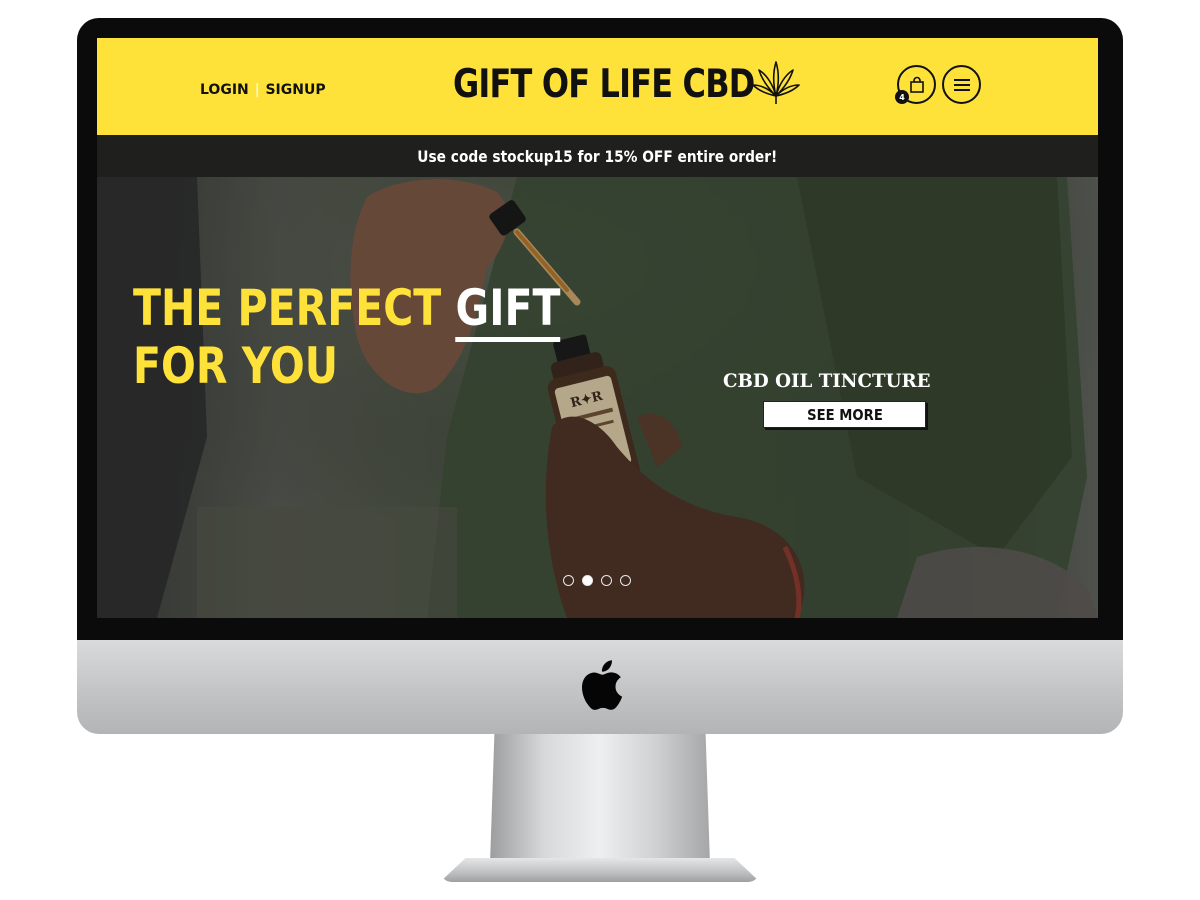 Image resolution: width=1200 pixels, height=900 pixels. I want to click on site-logo-title: GIFT OF LIFE CBD, so click(604, 84).